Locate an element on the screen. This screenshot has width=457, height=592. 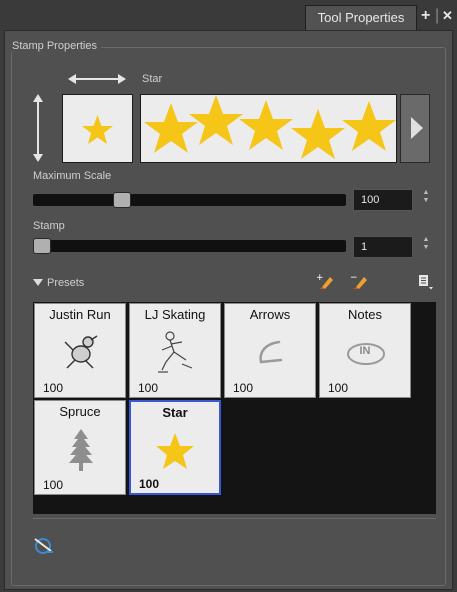
maximum-scale-slider-thumb is located at coordinates (122, 200).